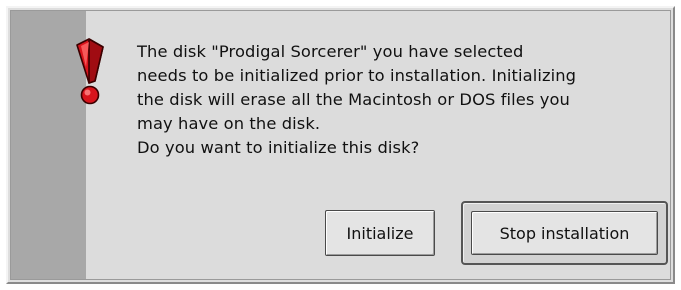 The width and height of the screenshot is (681, 290). Describe the element at coordinates (229, 123) in the screenshot. I see `message-line: may have on the disk.` at that location.